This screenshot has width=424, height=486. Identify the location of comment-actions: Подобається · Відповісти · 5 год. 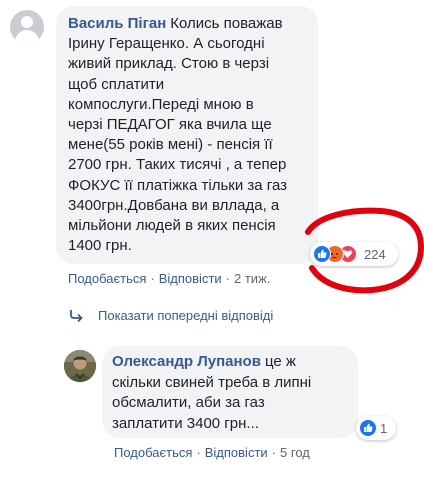
(212, 452).